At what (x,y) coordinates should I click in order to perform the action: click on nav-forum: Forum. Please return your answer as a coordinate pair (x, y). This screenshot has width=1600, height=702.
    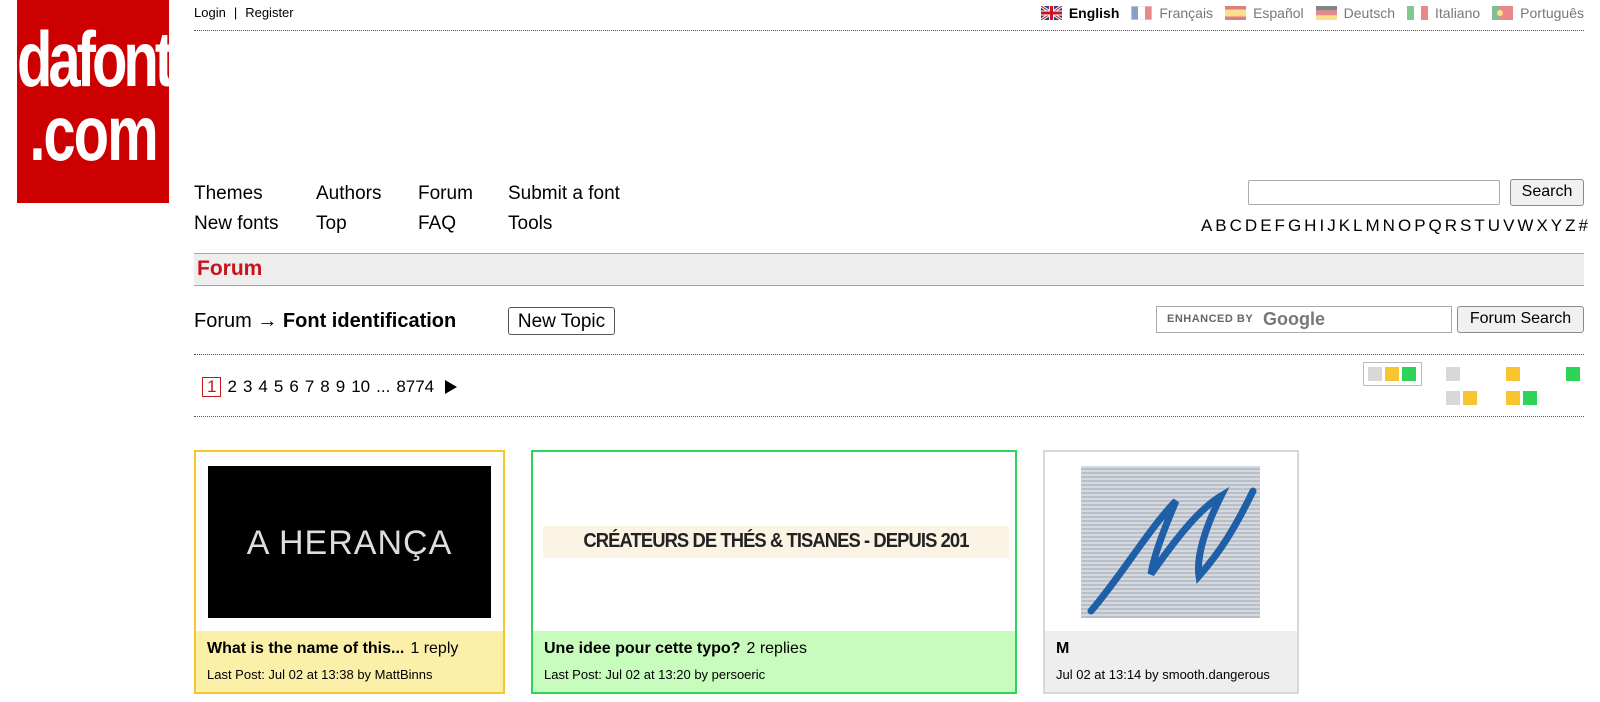
    Looking at the image, I should click on (445, 194).